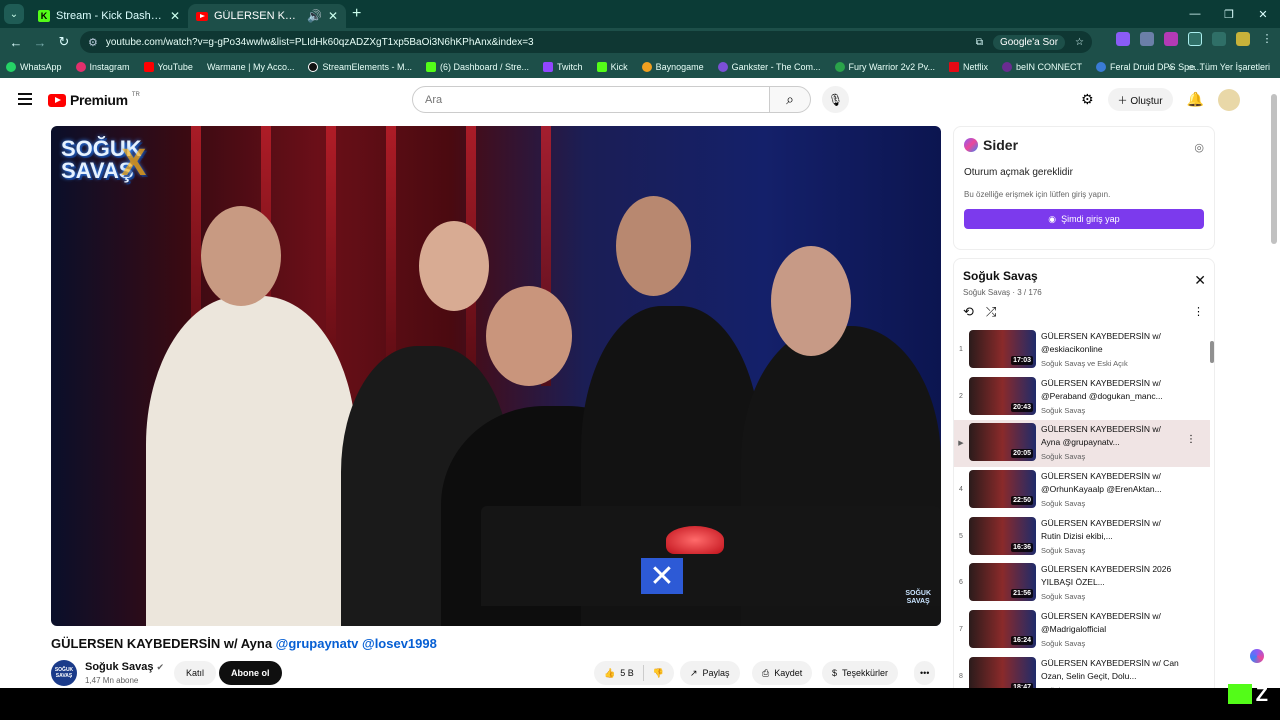 The width and height of the screenshot is (1280, 720). I want to click on avatar, so click(1229, 99).